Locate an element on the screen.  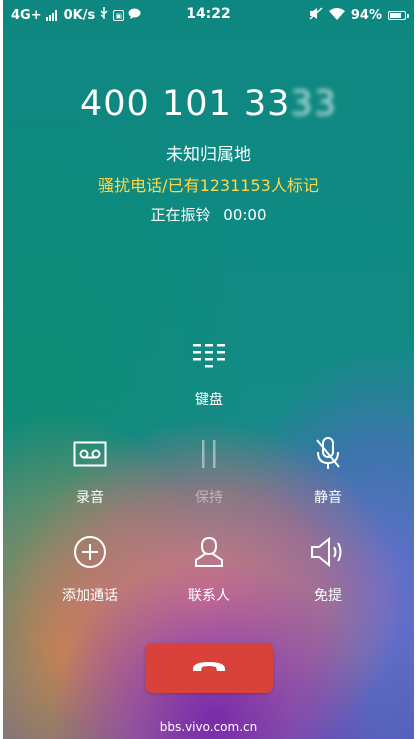
hold-button: 保持 is located at coordinates (209, 471).